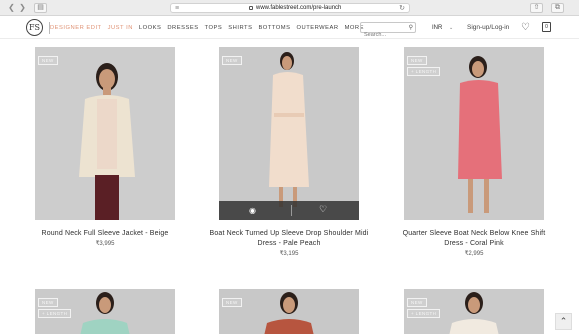  Describe the element at coordinates (563, 321) in the screenshot. I see `scroll-to-top-button: ⌃` at that location.